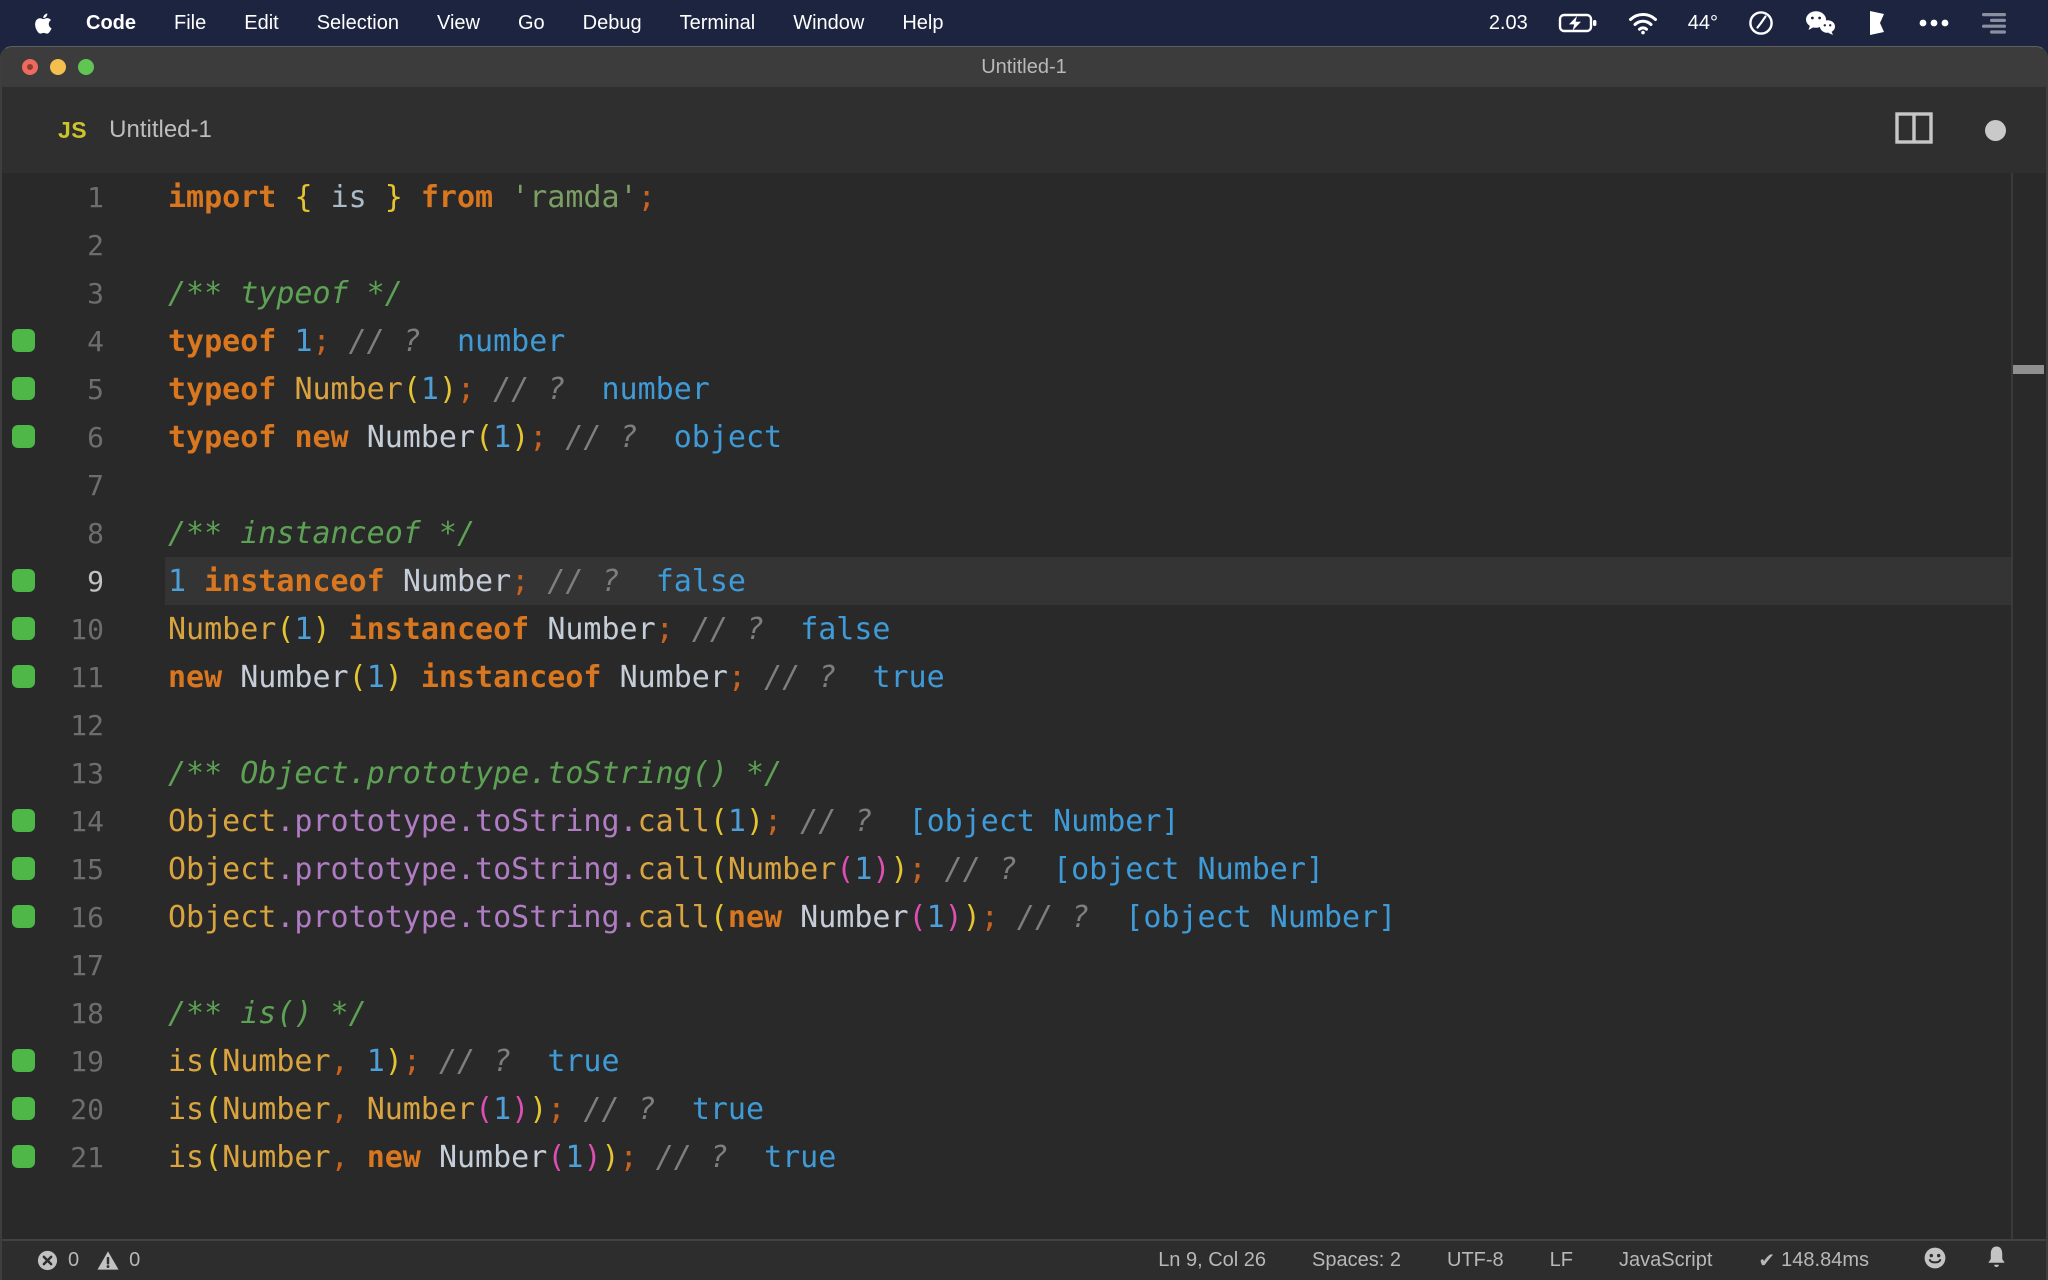 The height and width of the screenshot is (1280, 2048). Describe the element at coordinates (1934, 23) in the screenshot. I see `ellipsis-icon` at that location.